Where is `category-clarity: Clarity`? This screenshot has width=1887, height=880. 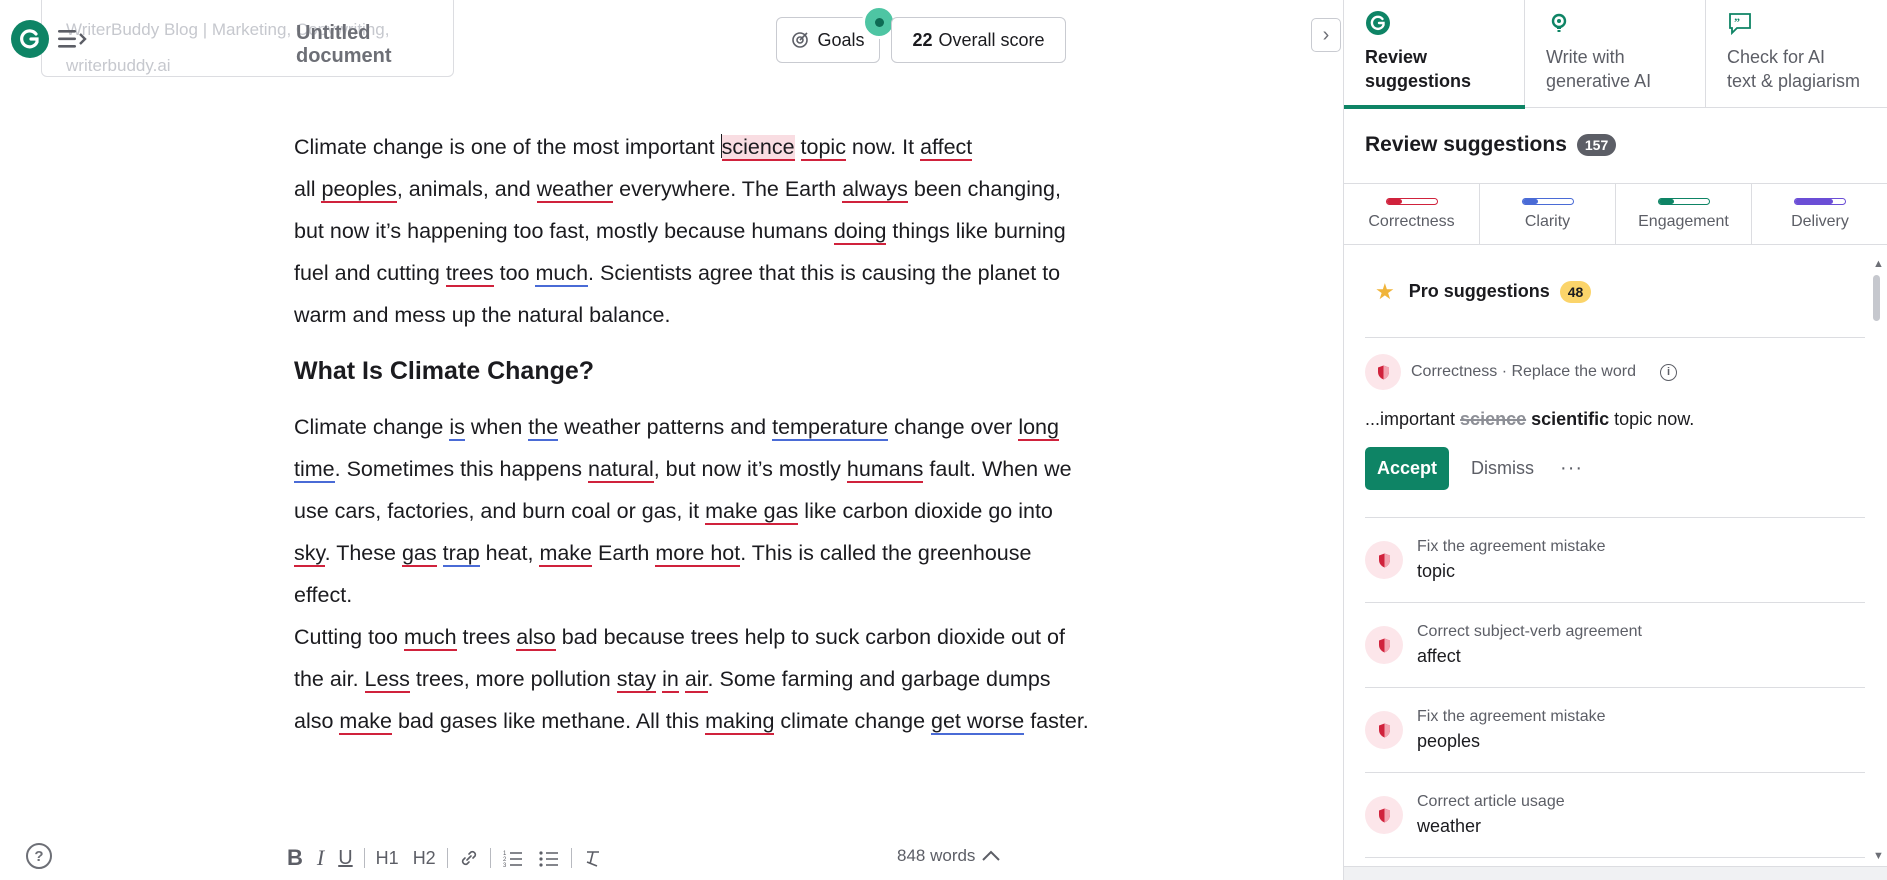 category-clarity: Clarity is located at coordinates (1548, 214).